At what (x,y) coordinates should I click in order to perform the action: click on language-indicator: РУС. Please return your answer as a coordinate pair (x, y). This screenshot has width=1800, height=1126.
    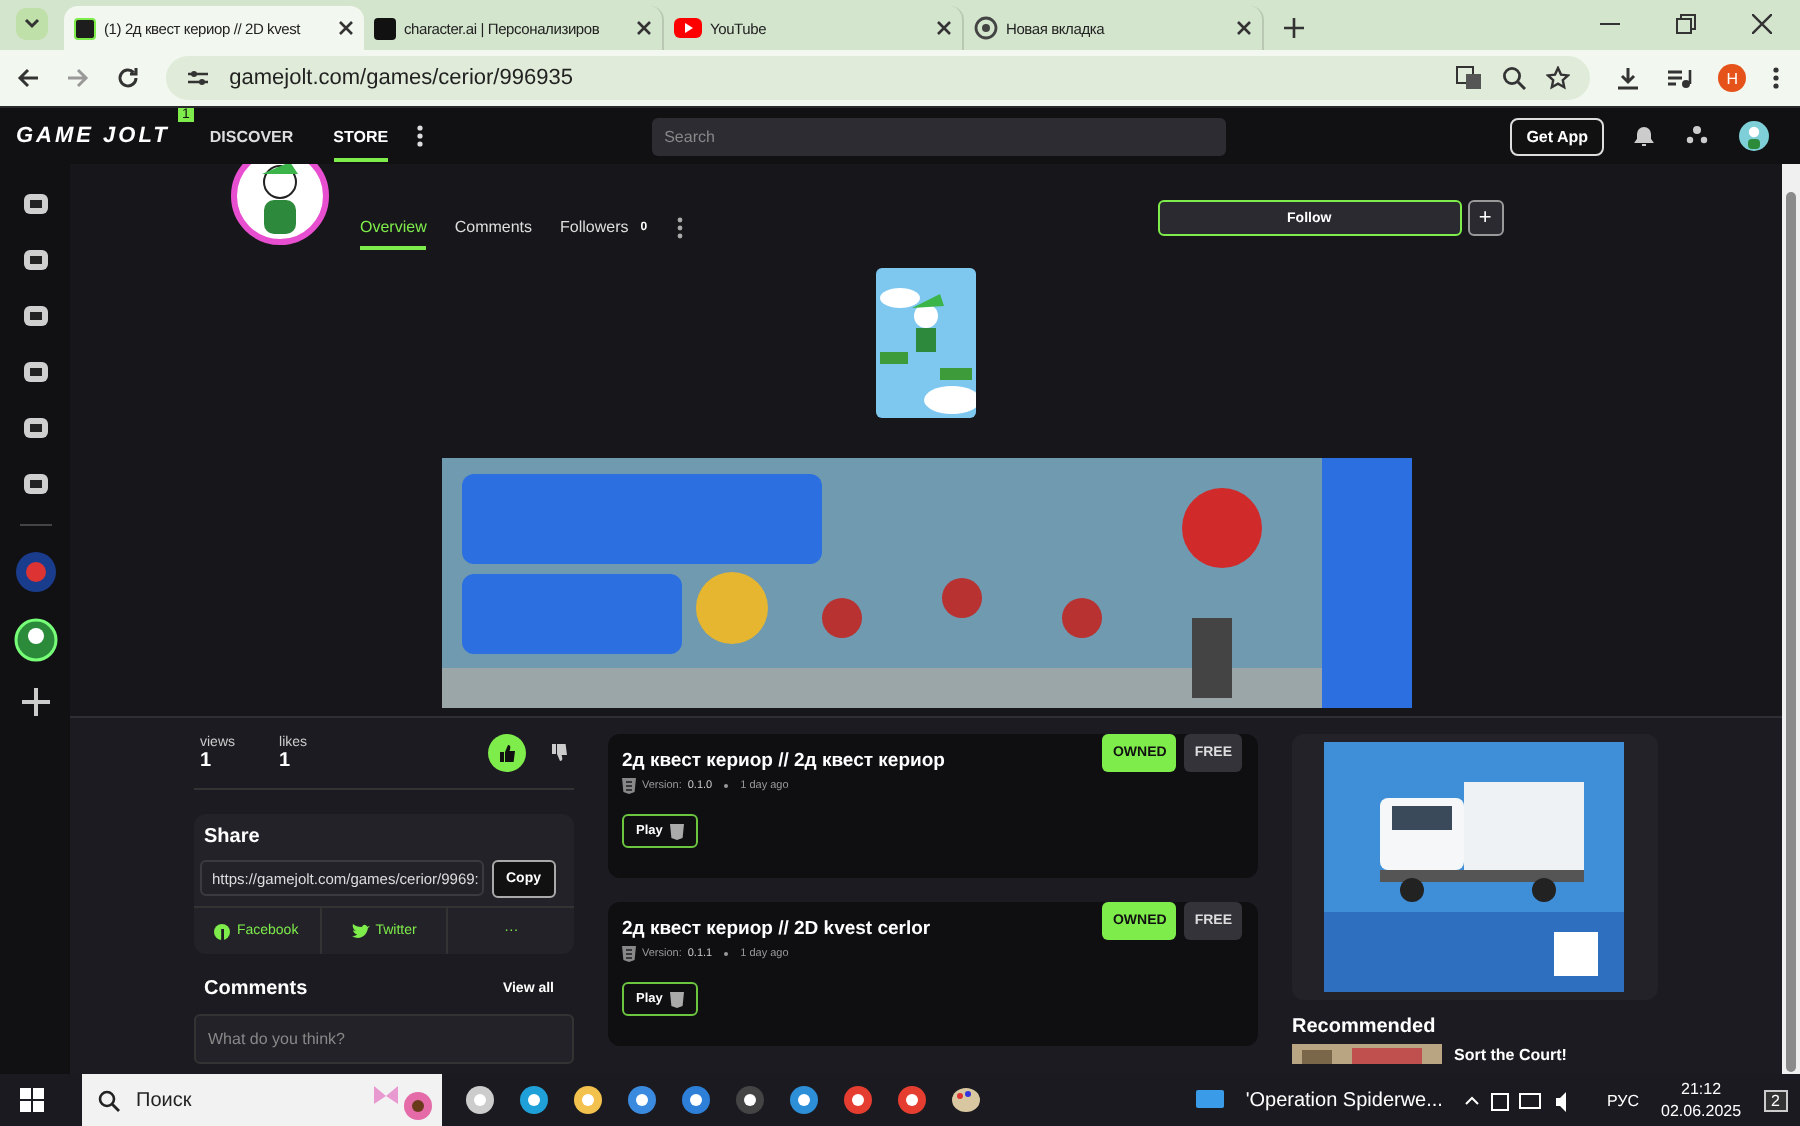
    Looking at the image, I should click on (1622, 1100).